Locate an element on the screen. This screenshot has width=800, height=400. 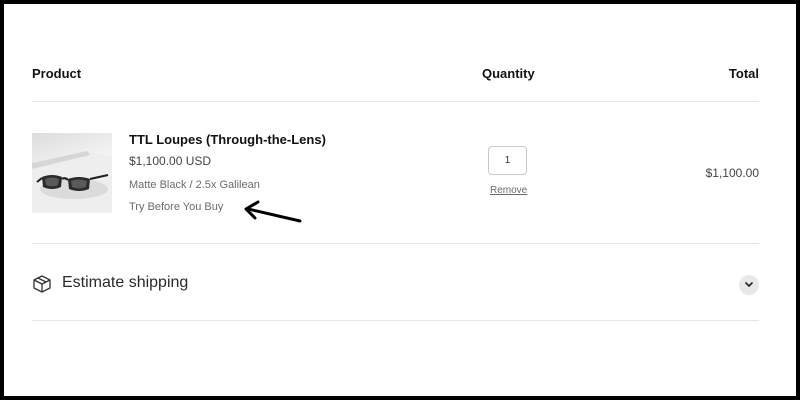
estimate-shipping-toggle: Estimate shipping is located at coordinates (395, 283).